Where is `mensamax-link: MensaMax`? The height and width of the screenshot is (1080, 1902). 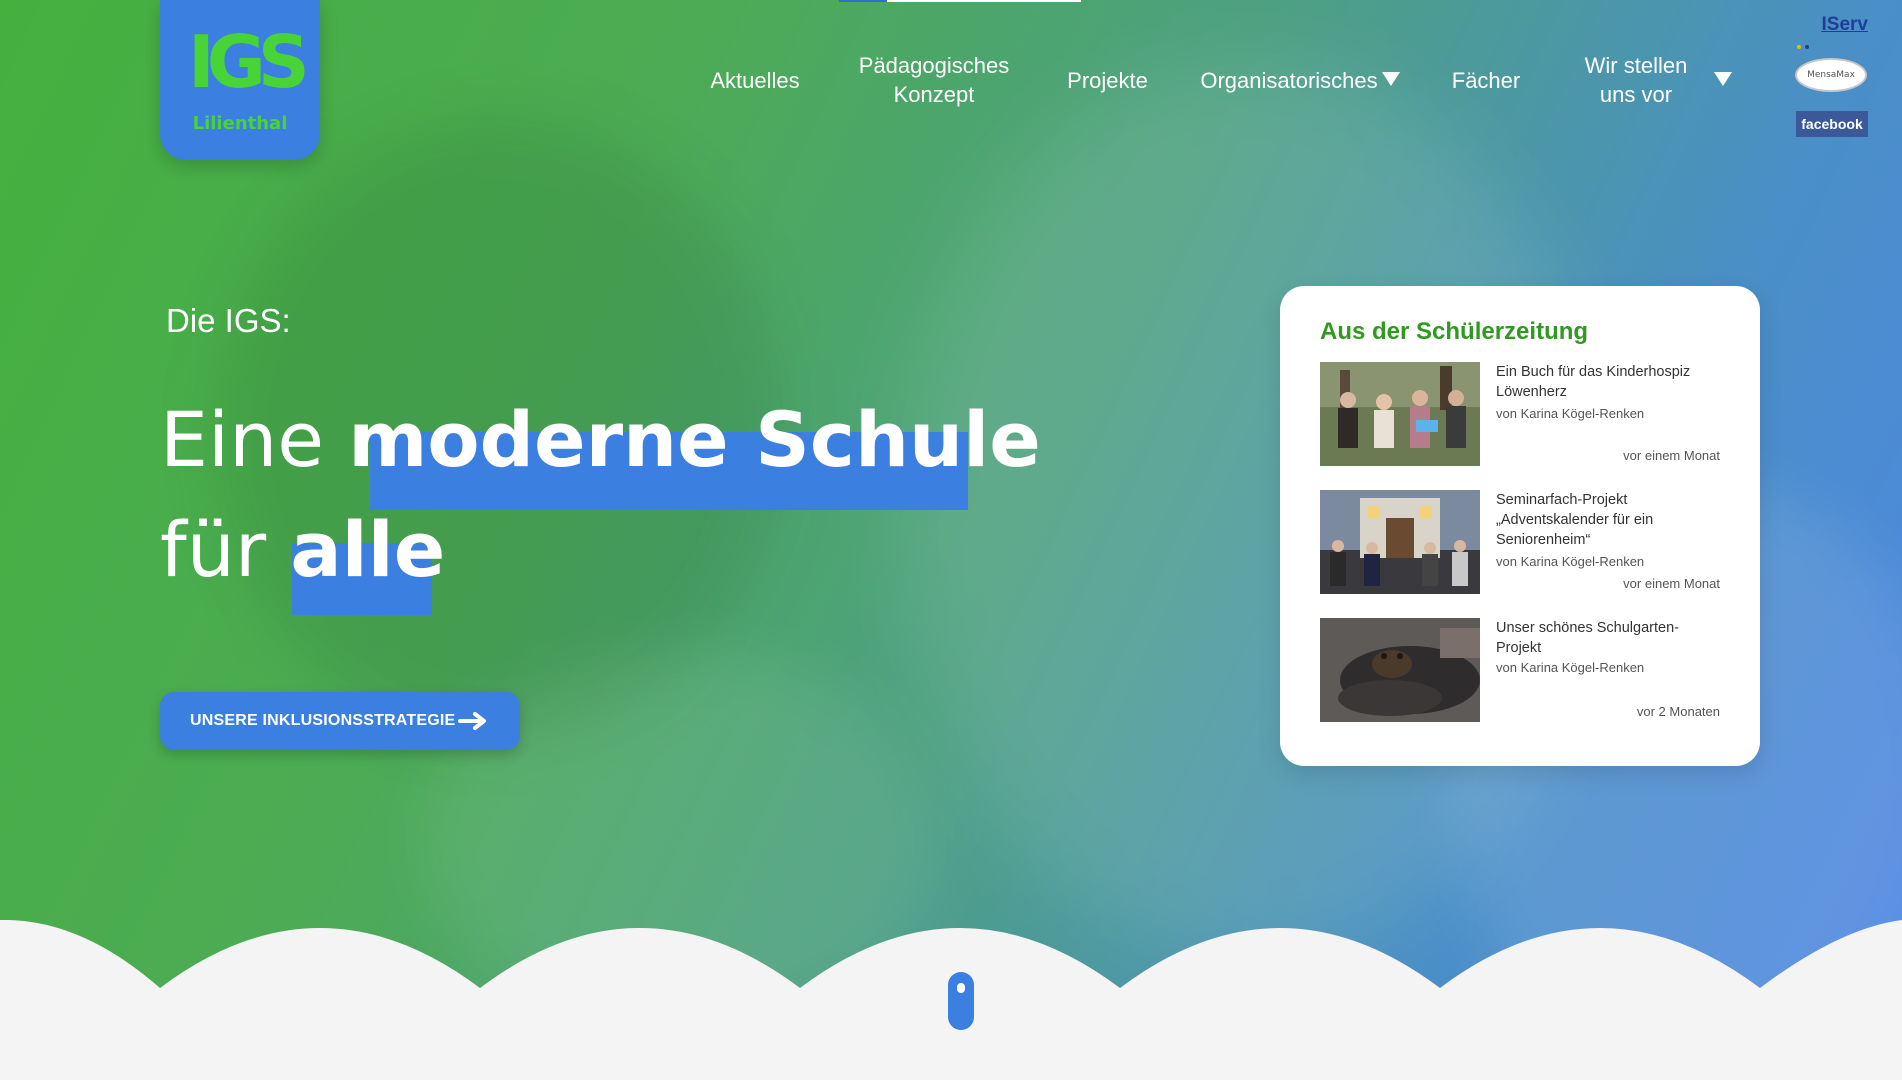 mensamax-link: MensaMax is located at coordinates (1831, 75).